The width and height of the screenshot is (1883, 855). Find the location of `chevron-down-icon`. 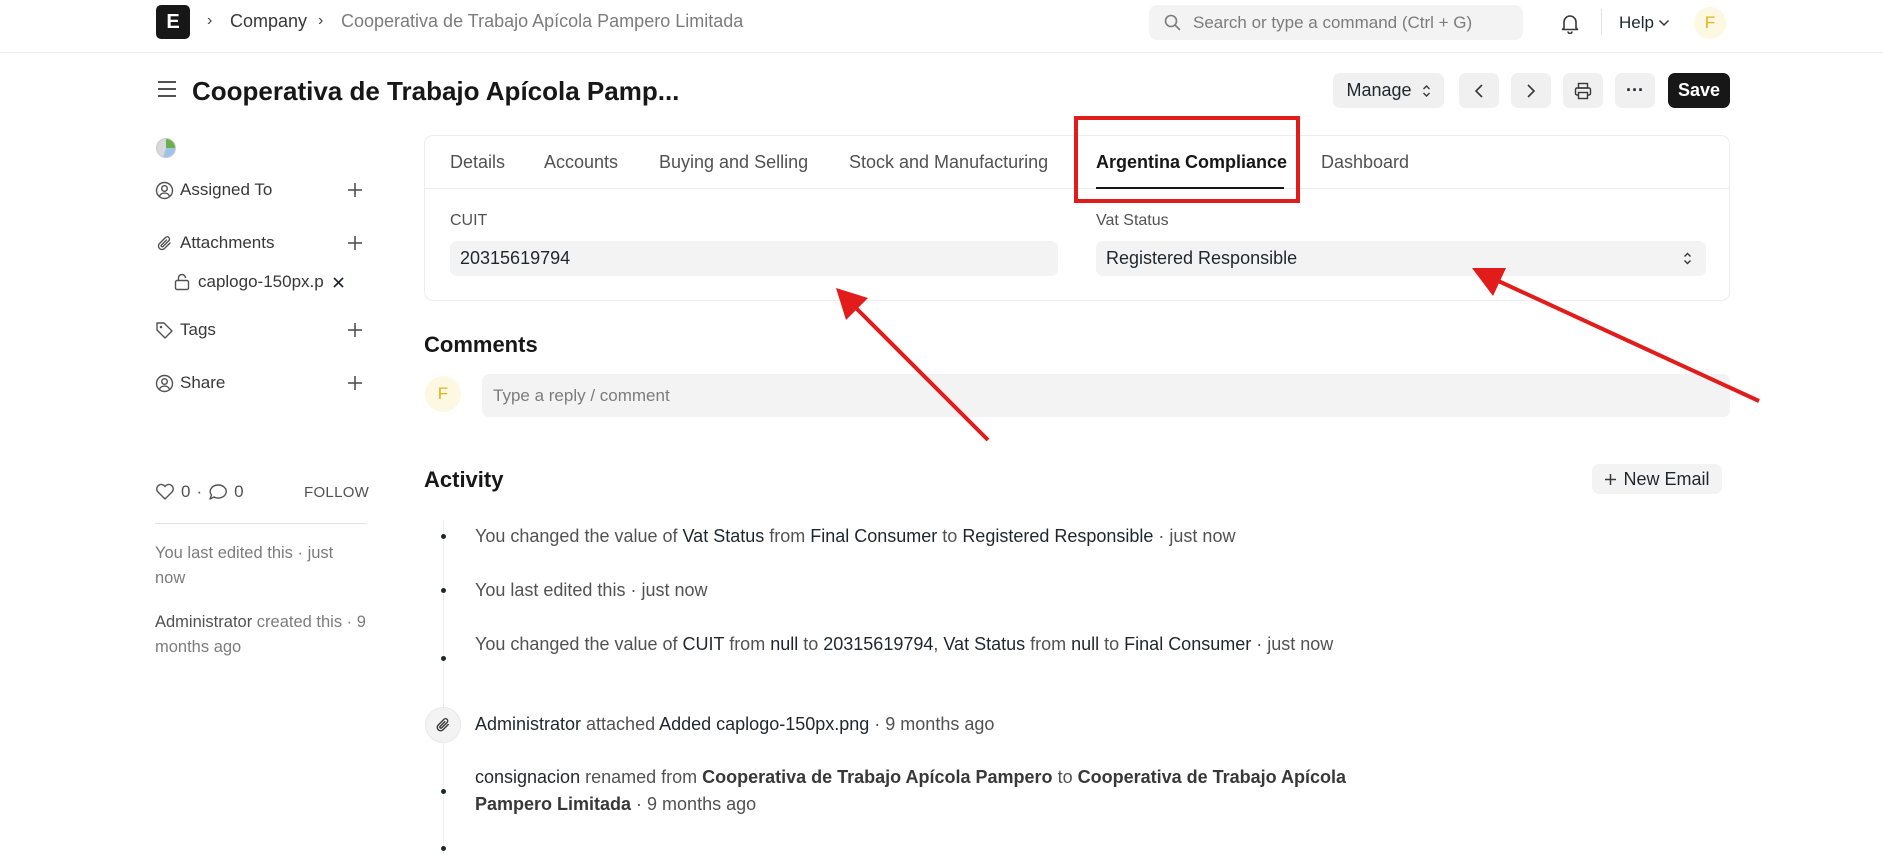

chevron-down-icon is located at coordinates (1663, 23).